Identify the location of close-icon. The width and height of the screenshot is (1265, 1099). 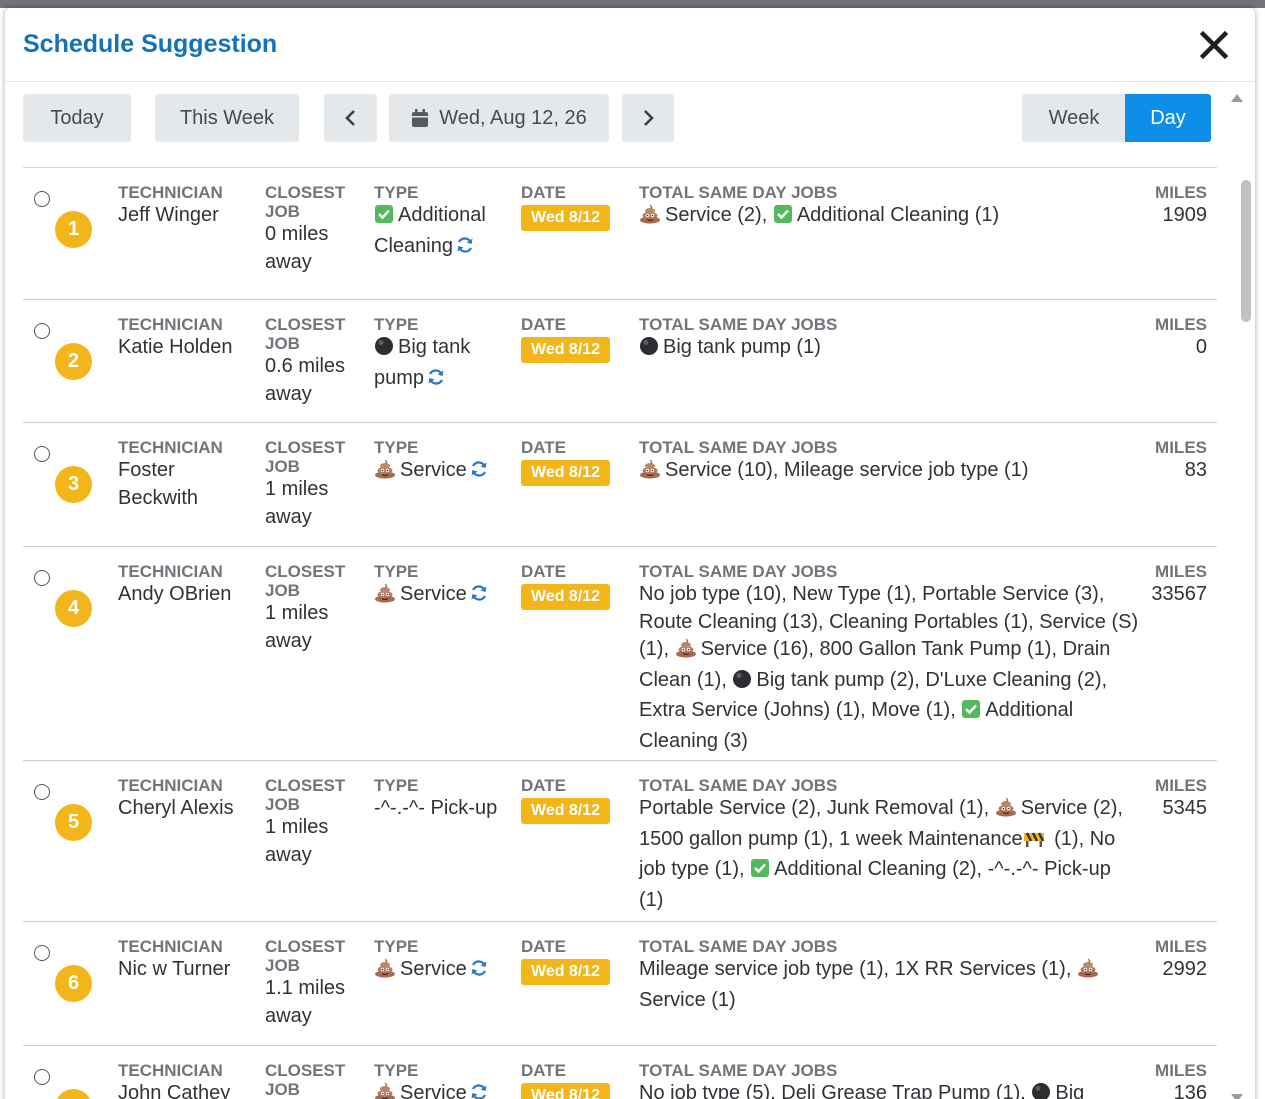
(1214, 45).